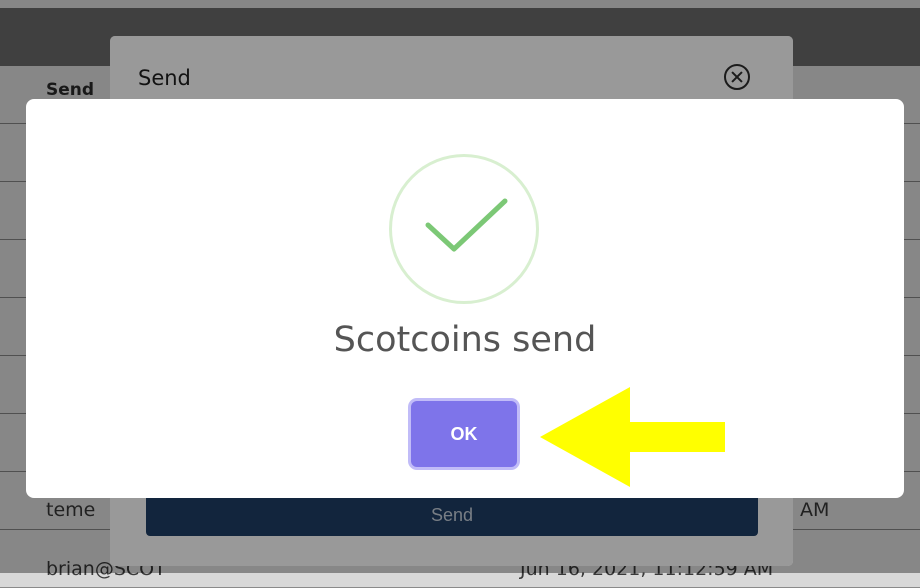 This screenshot has height=588, width=920. Describe the element at coordinates (465, 340) in the screenshot. I see `success-message: Scotcoins send` at that location.